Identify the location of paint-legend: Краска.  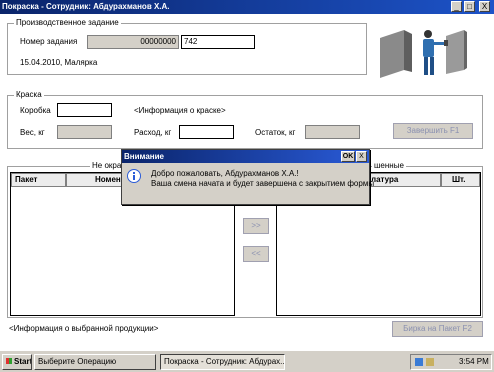
(29, 94).